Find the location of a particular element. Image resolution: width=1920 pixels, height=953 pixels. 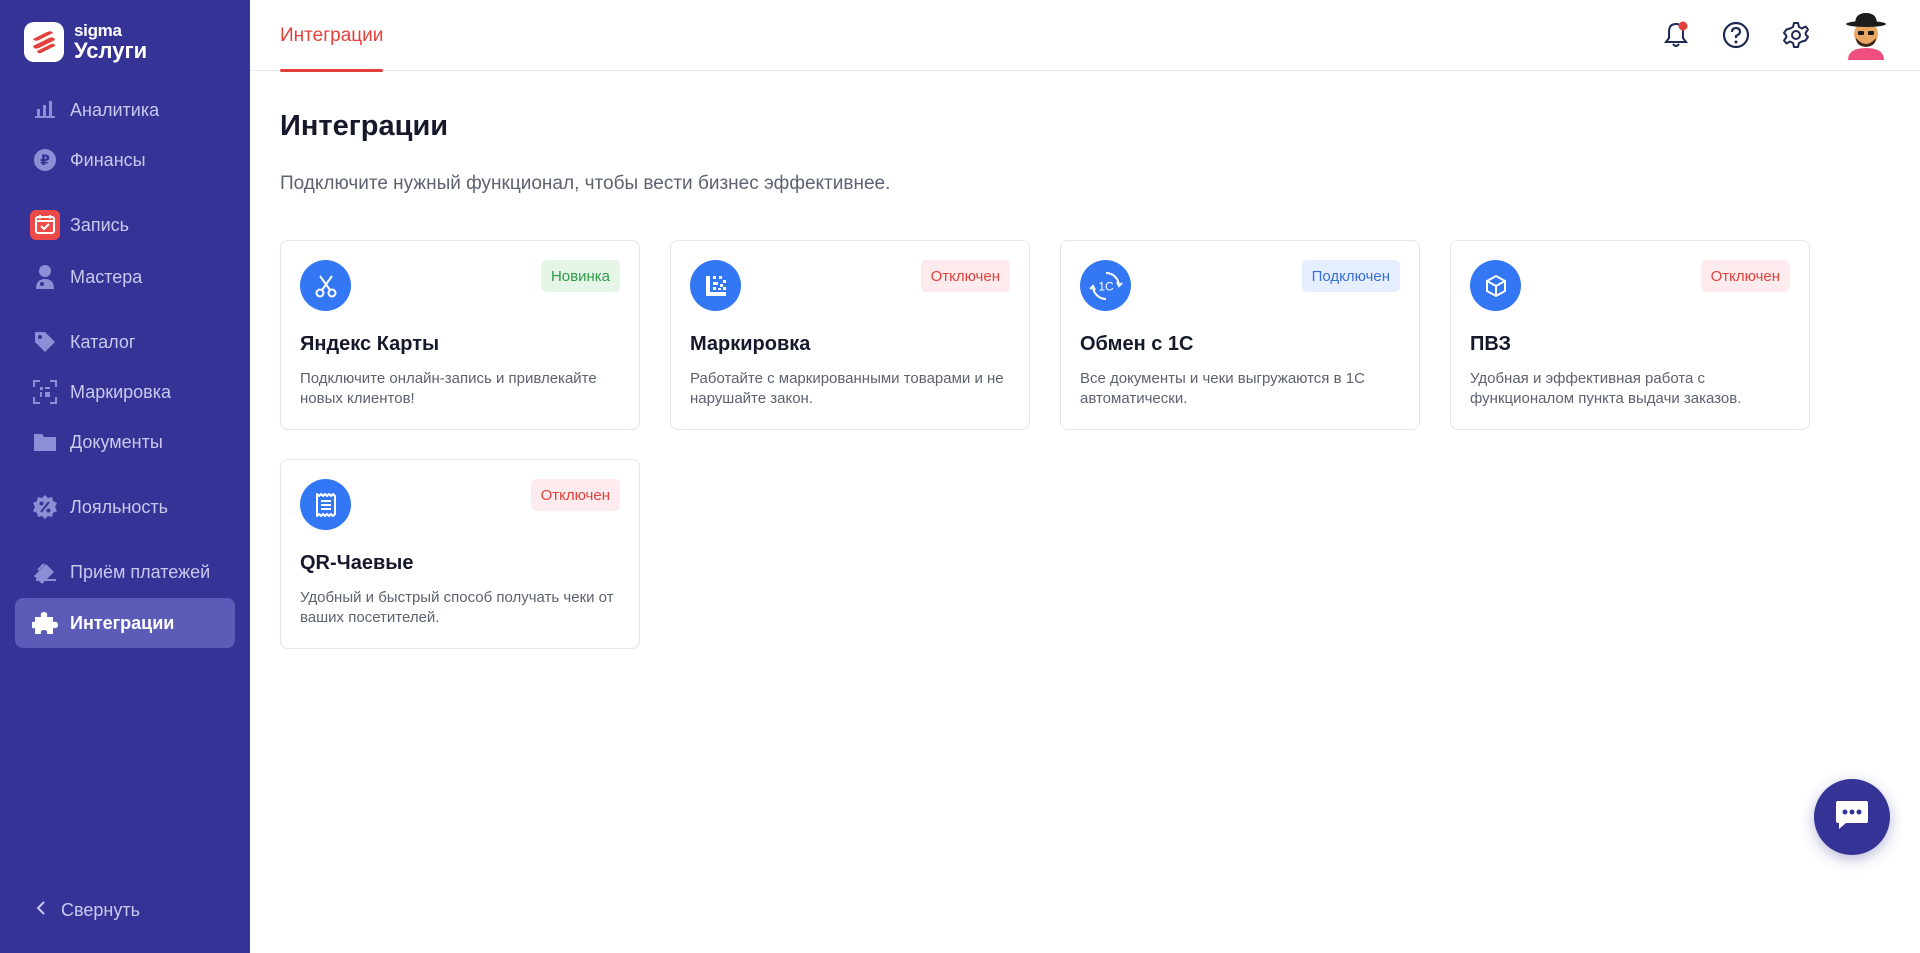

collapse-sidebar-button: Свернуть is located at coordinates (87, 910).